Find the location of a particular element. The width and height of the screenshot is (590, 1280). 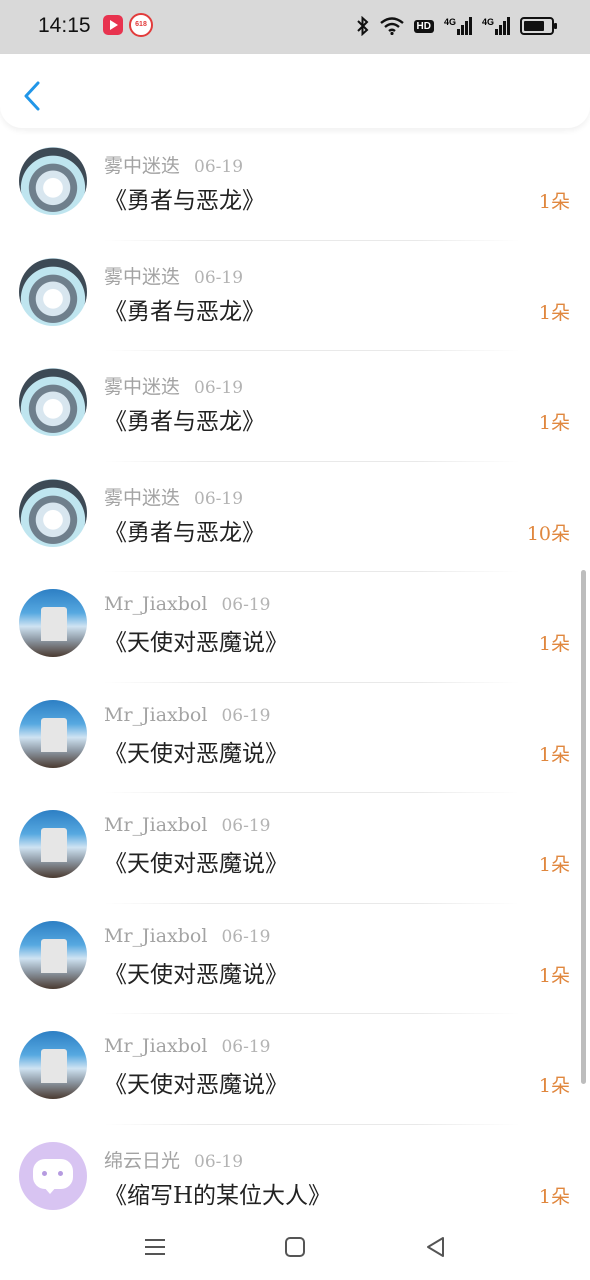

system-nav-bar is located at coordinates (295, 1247).